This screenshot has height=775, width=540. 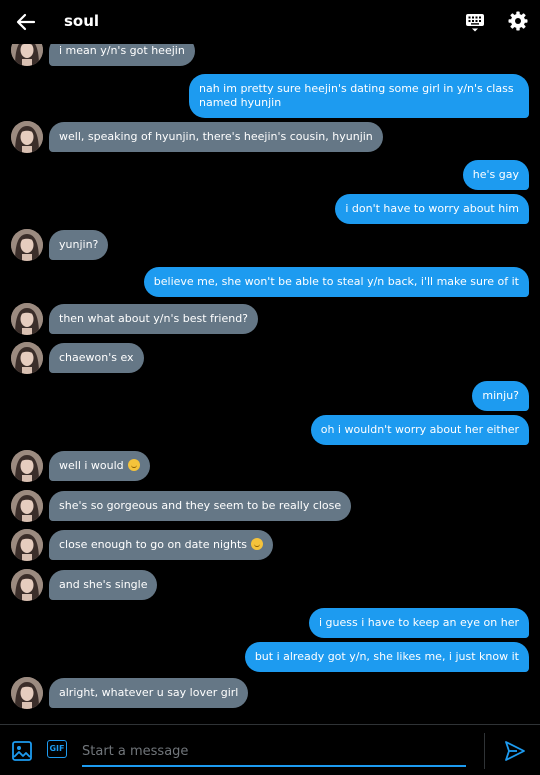 I want to click on message-in: well i would, so click(x=99, y=466).